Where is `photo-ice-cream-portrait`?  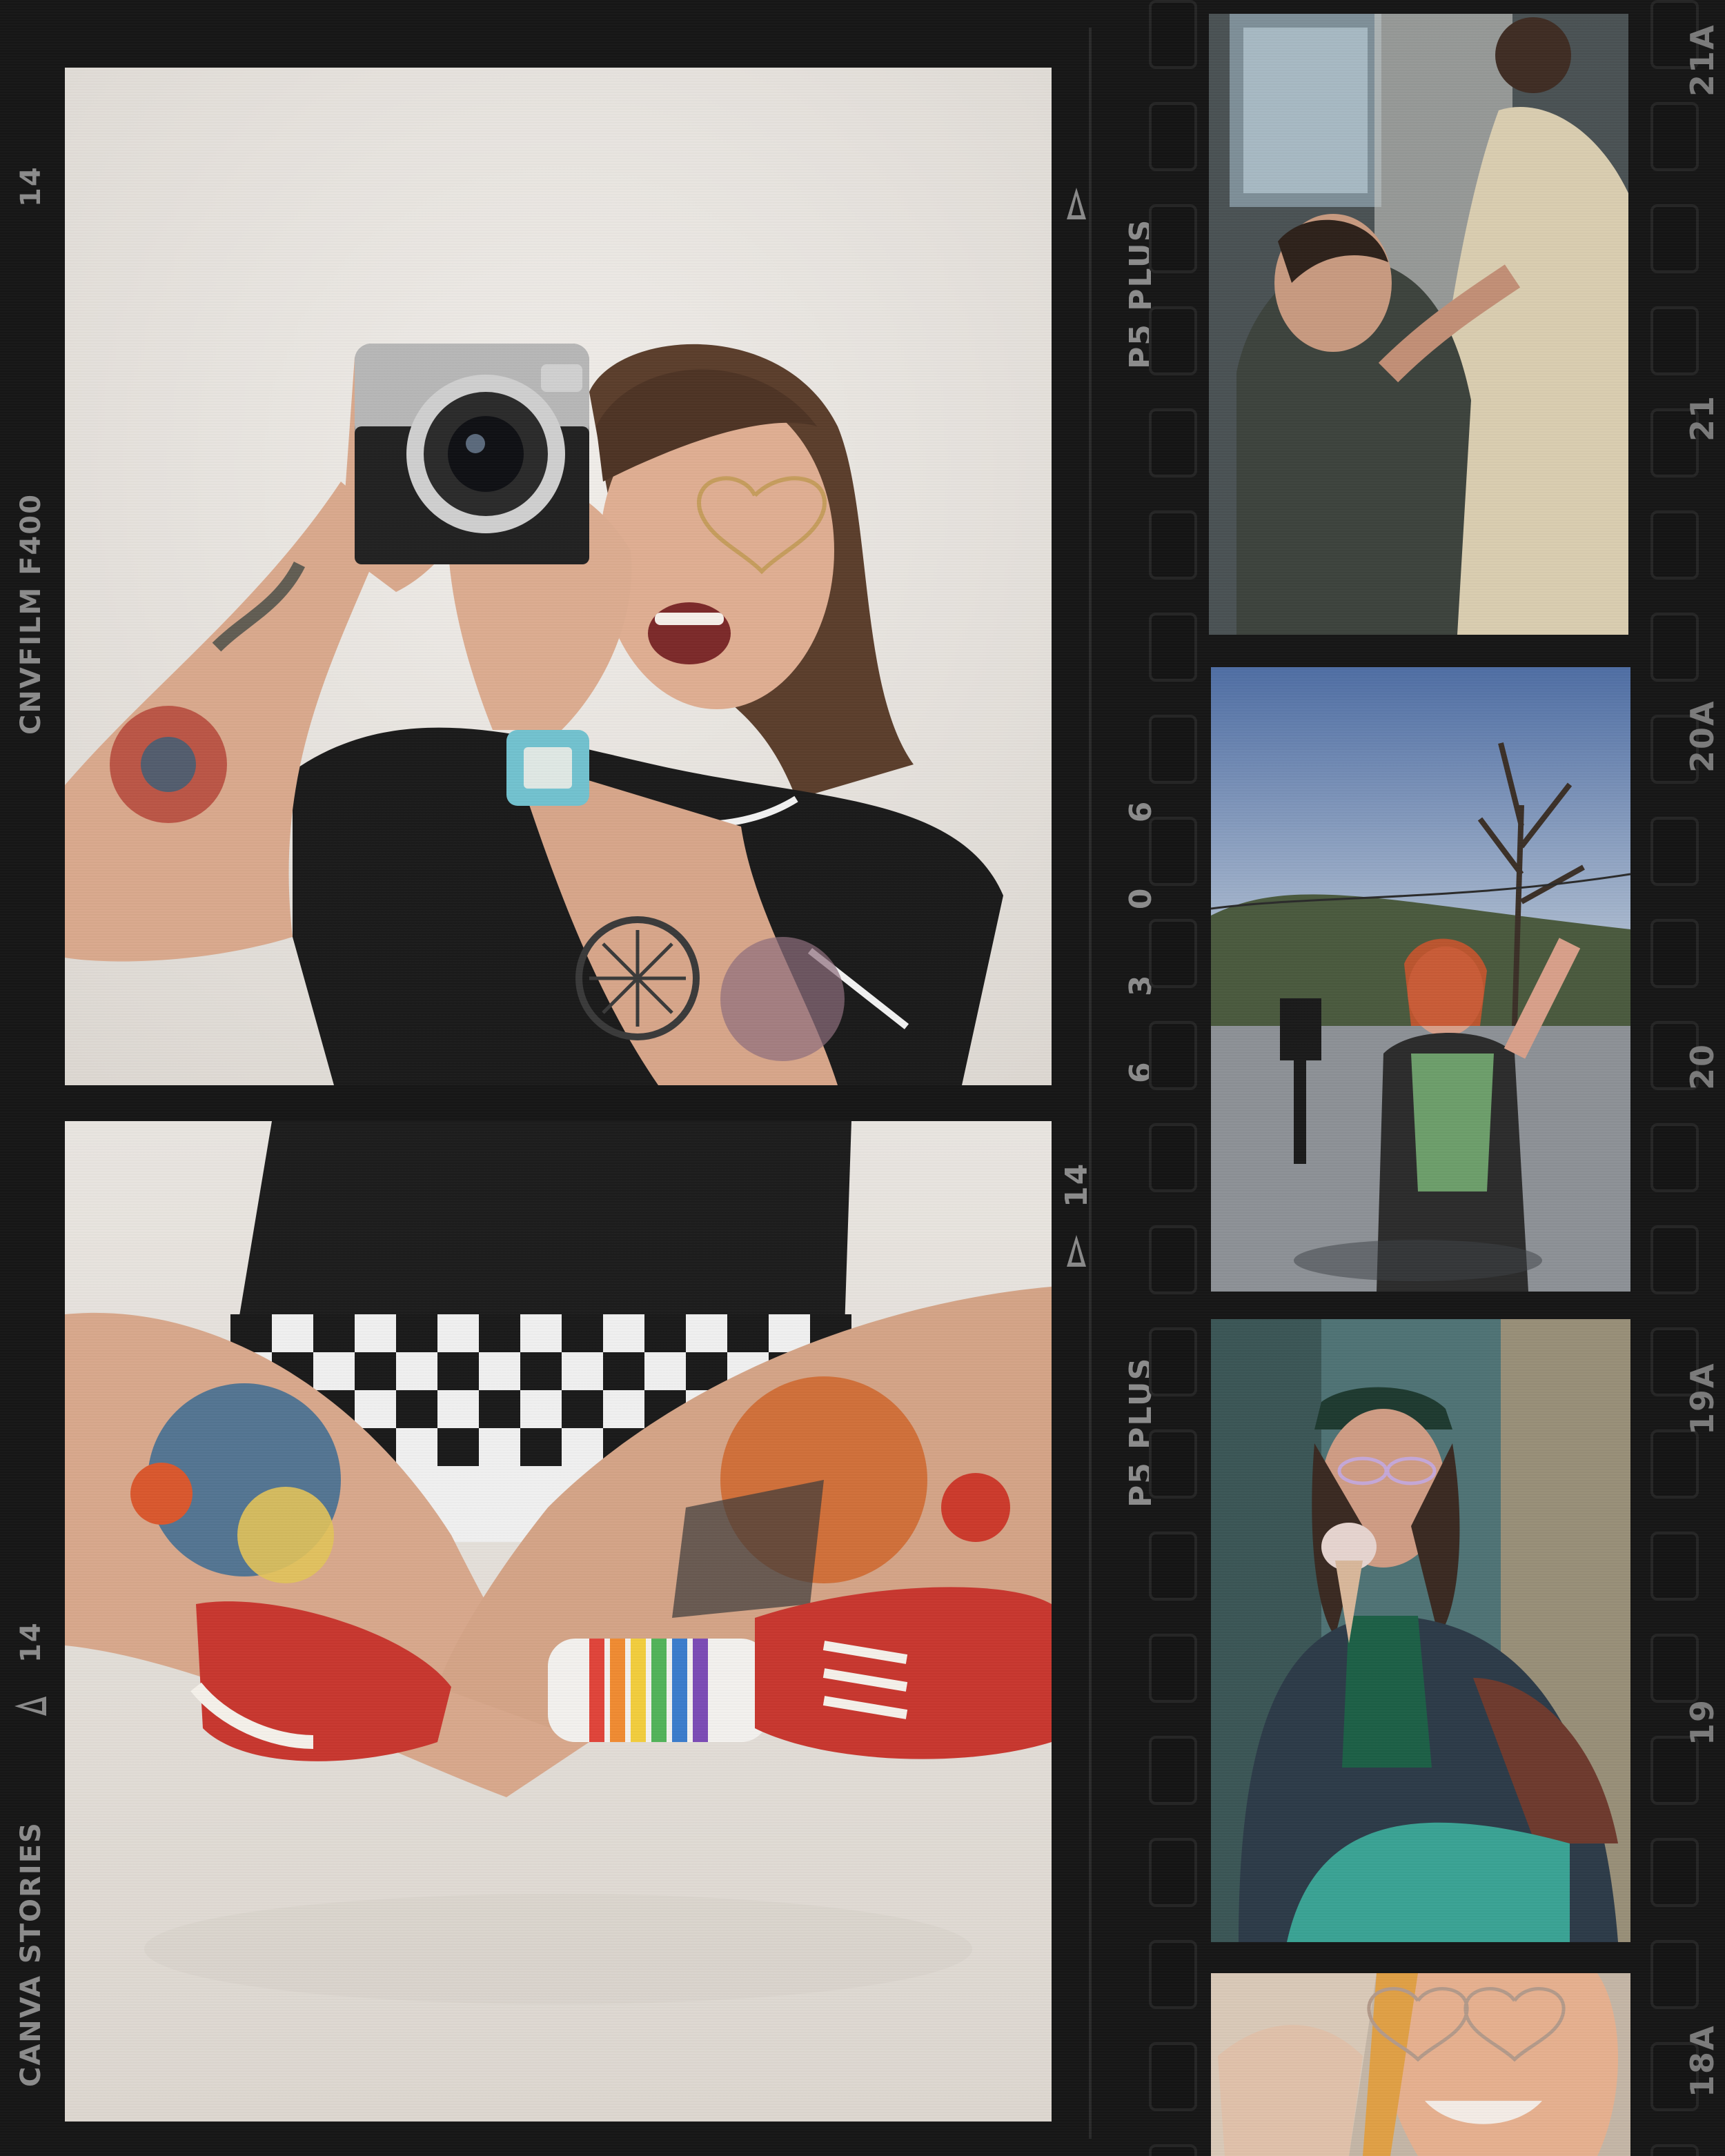 photo-ice-cream-portrait is located at coordinates (1420, 1630).